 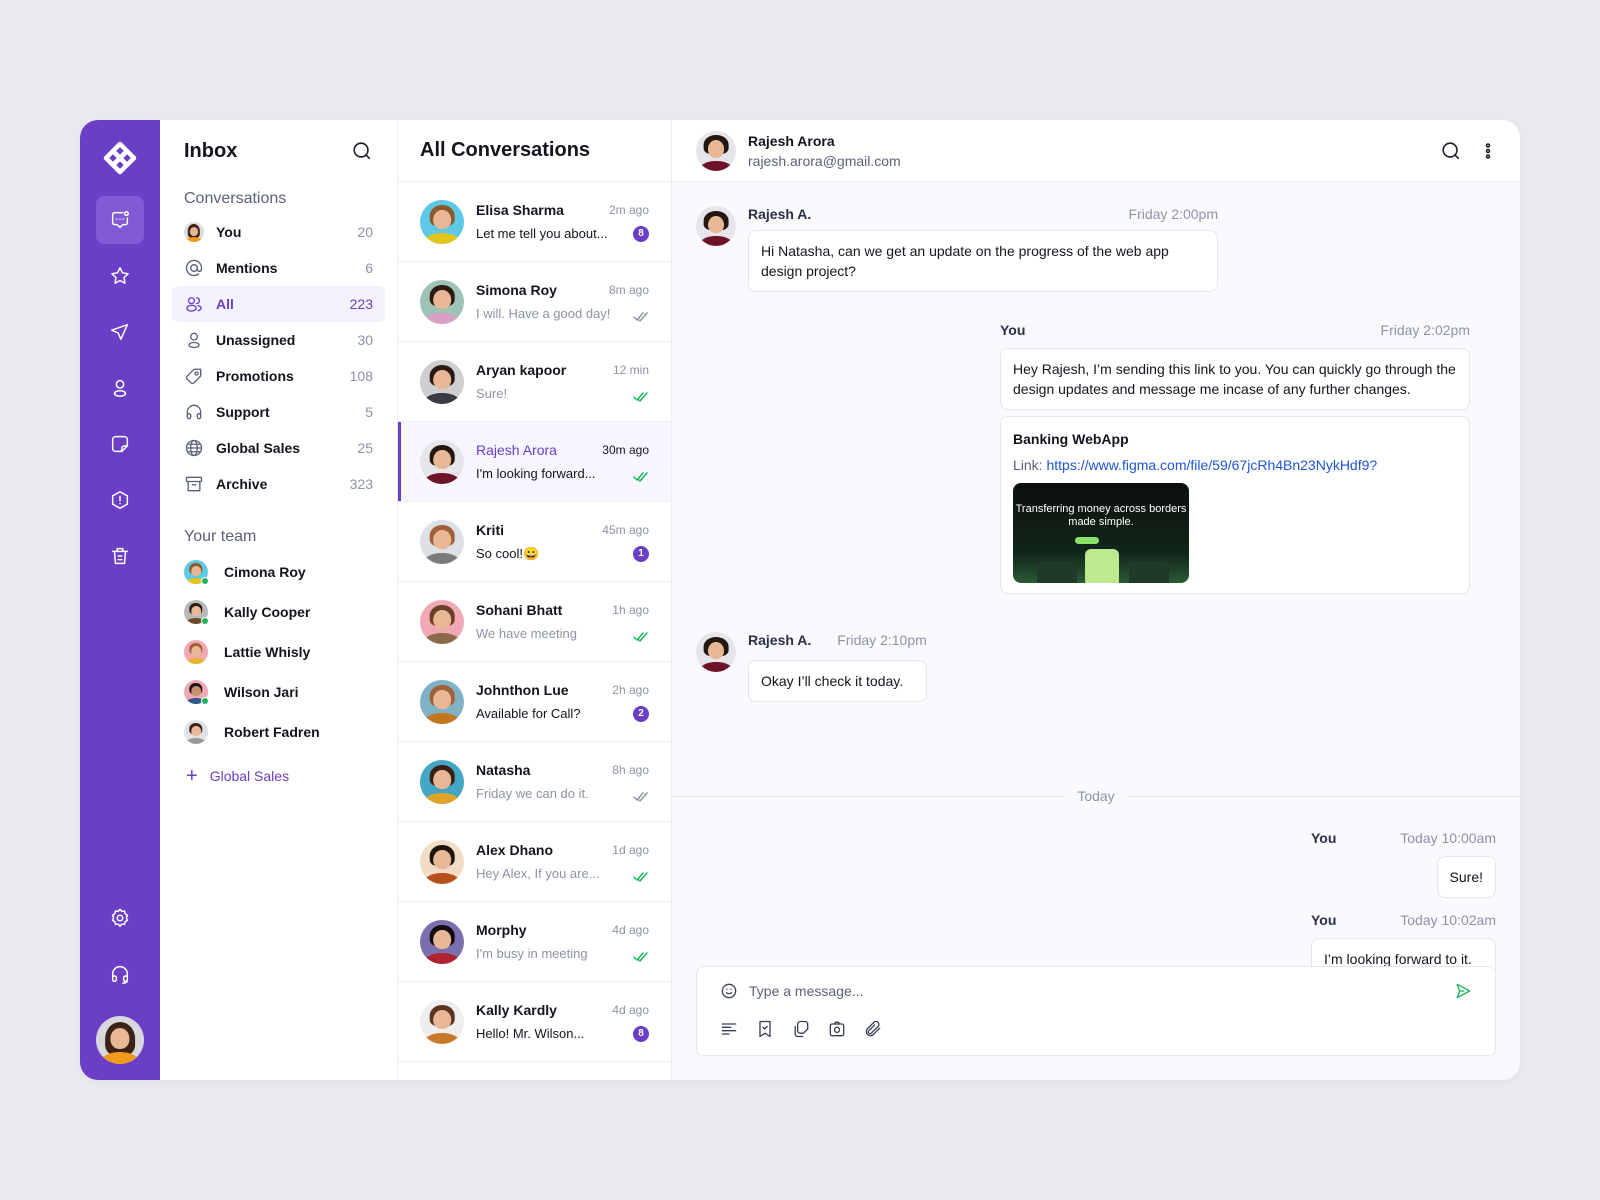 I want to click on attachment-icon, so click(x=873, y=1029).